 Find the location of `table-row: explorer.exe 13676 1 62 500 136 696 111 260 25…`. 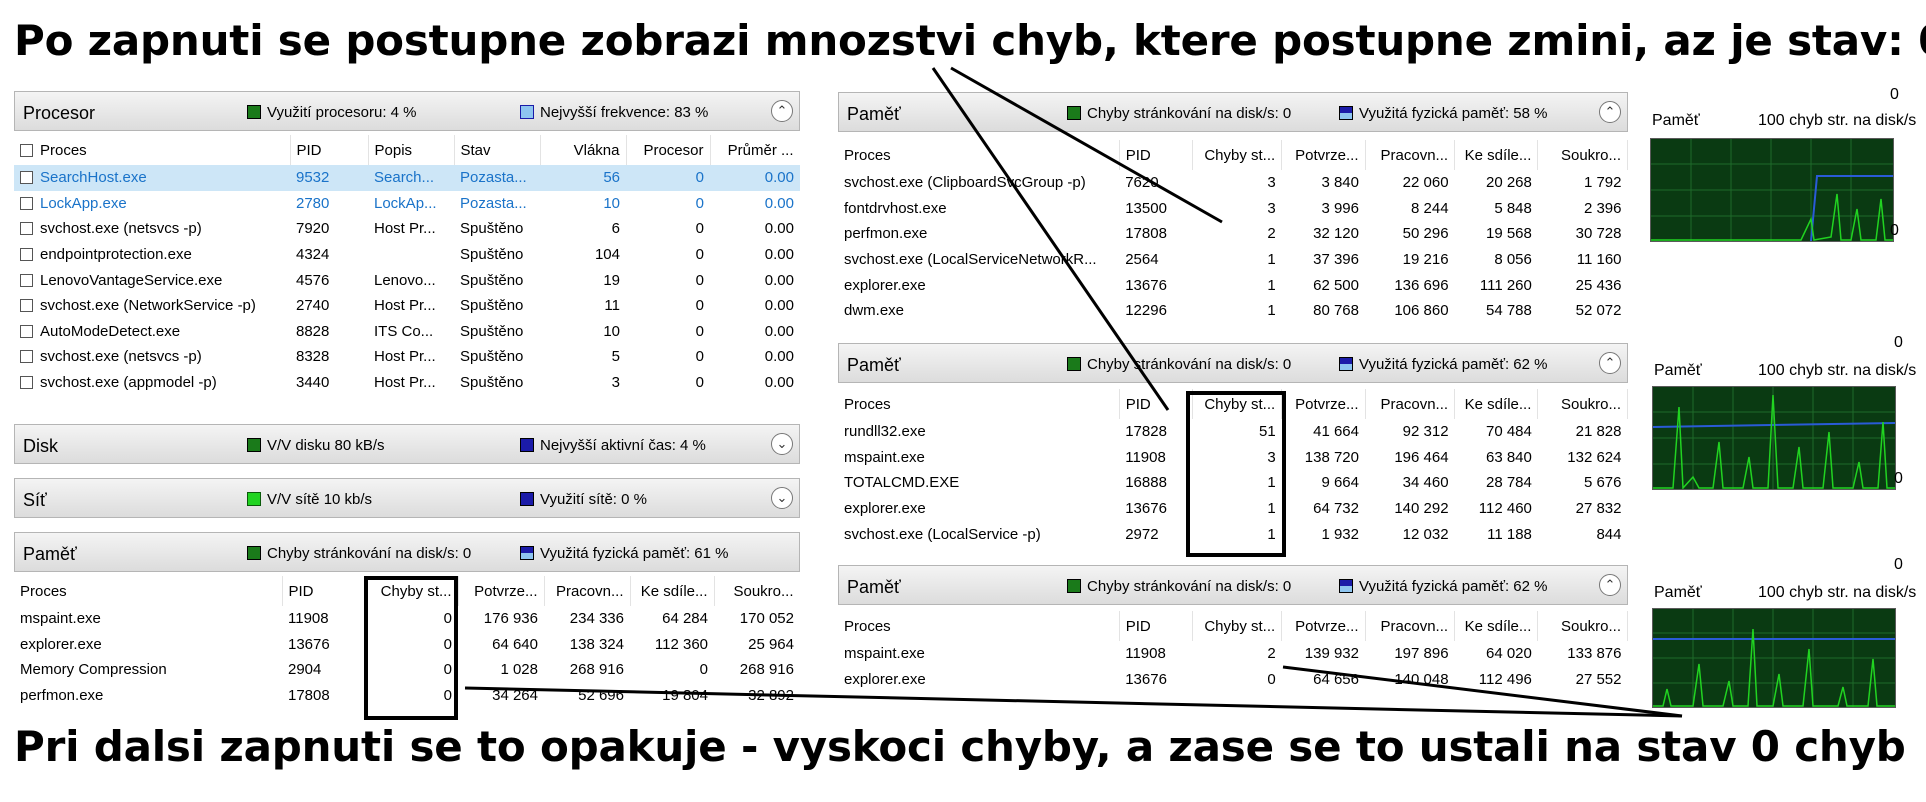

table-row: explorer.exe 13676 1 62 500 136 696 111 260 25… is located at coordinates (1233, 285).